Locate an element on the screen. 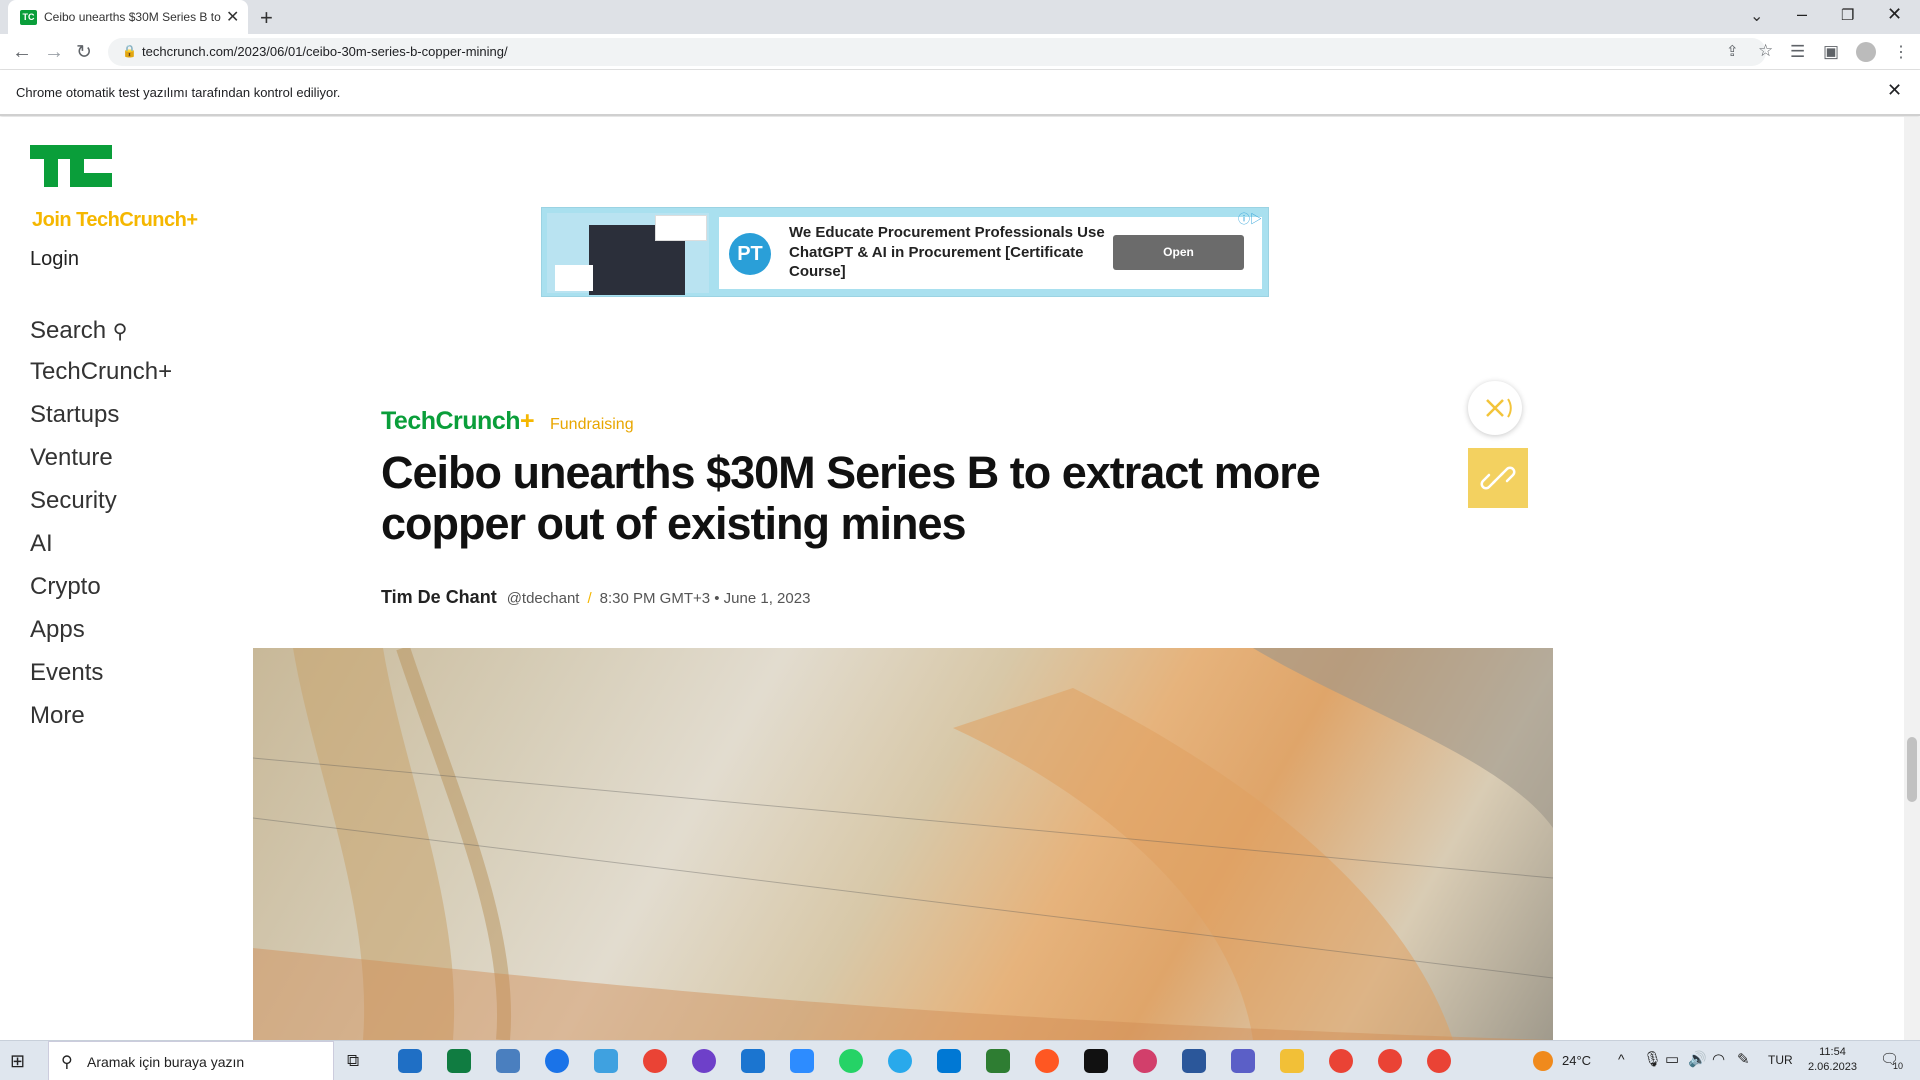 The width and height of the screenshot is (1920, 1080). clock: 11:54 2.06.2023 is located at coordinates (1832, 1060).